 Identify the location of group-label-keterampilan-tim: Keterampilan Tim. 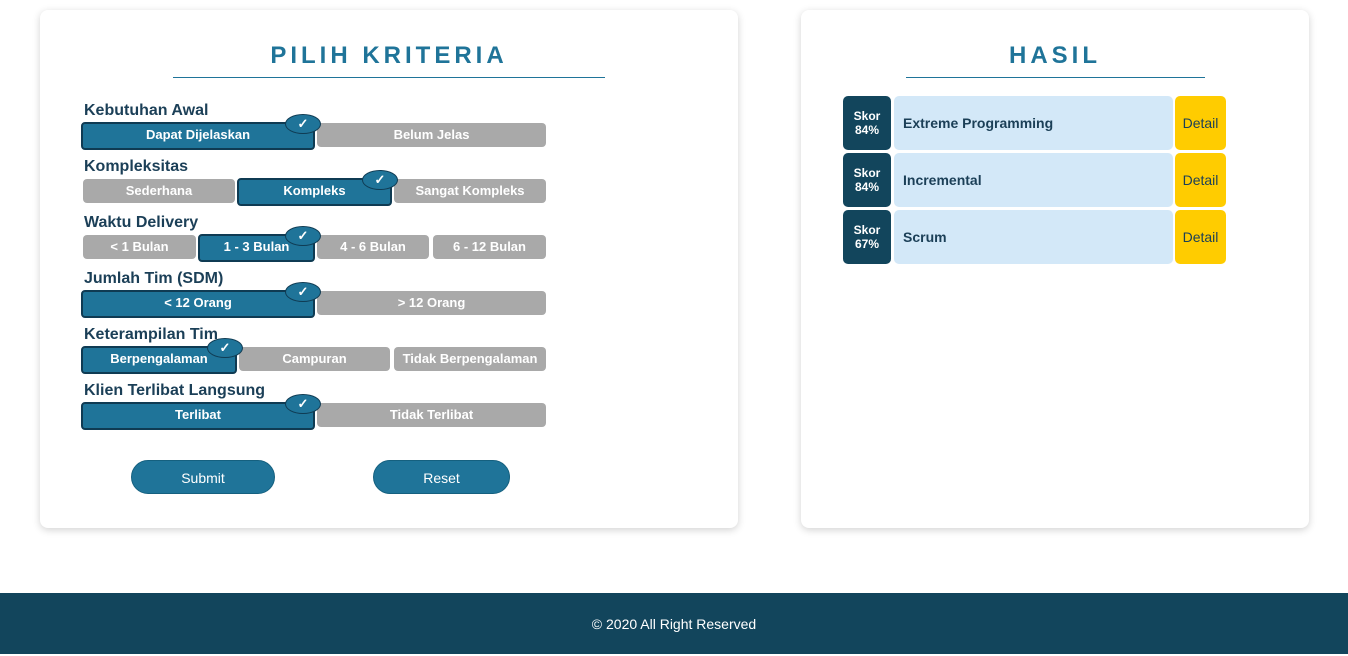
(151, 334).